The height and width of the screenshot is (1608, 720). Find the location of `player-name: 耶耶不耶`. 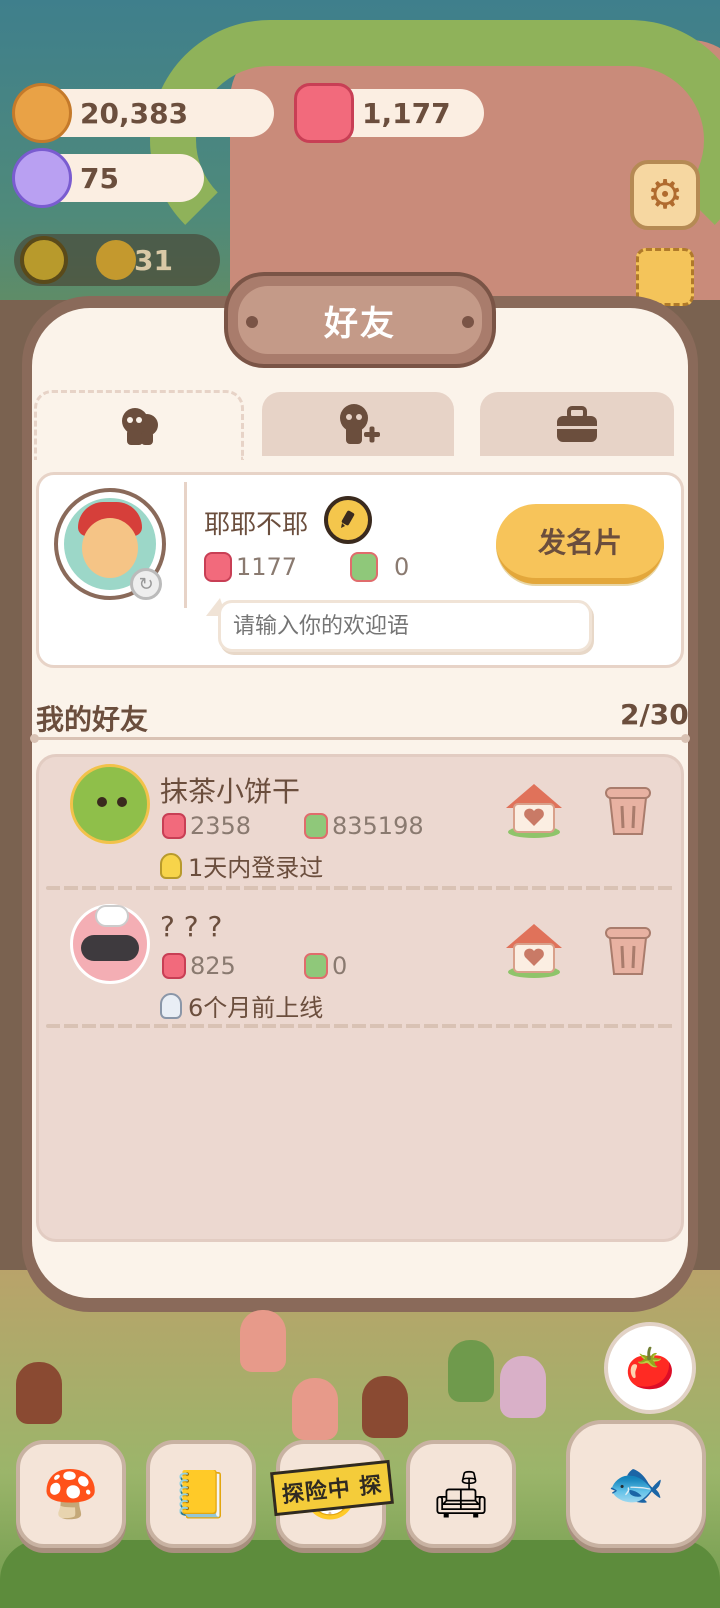

player-name: 耶耶不耶 is located at coordinates (256, 525).